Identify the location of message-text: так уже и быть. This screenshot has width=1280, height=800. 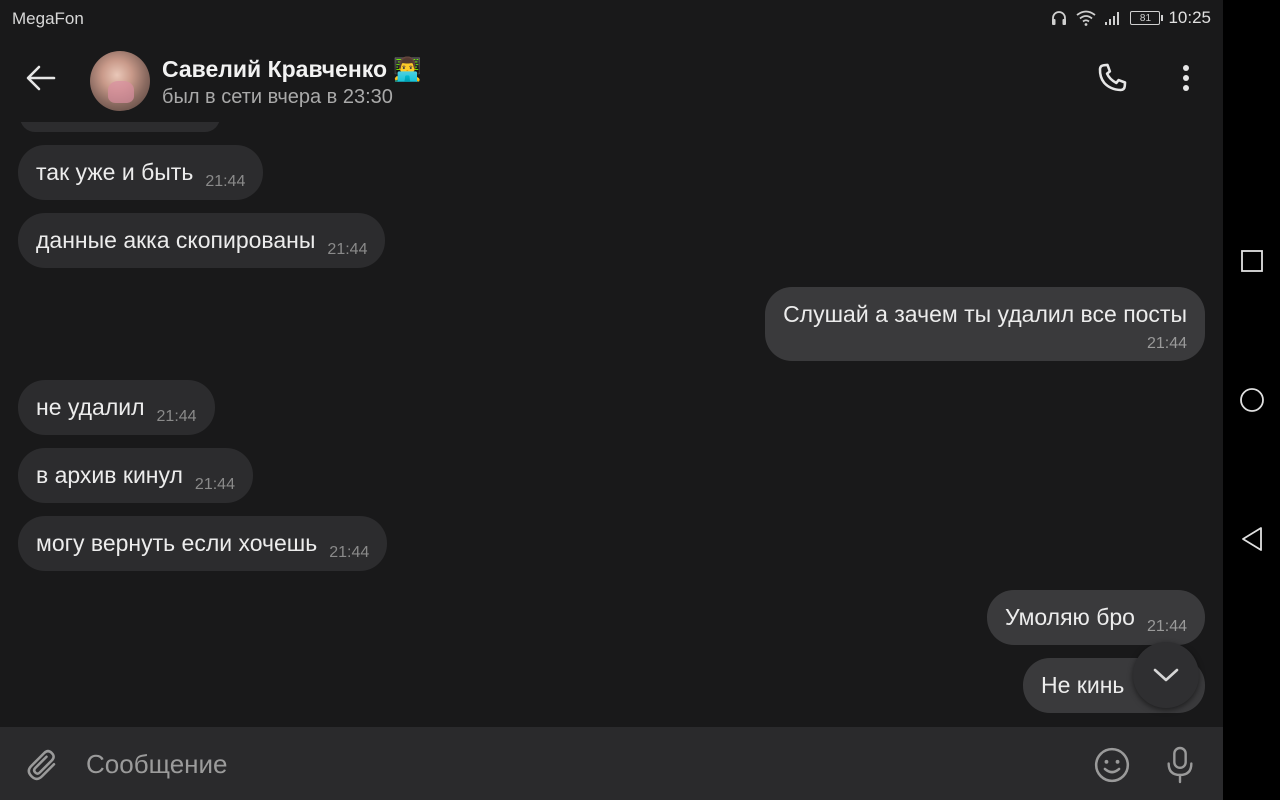
(115, 172).